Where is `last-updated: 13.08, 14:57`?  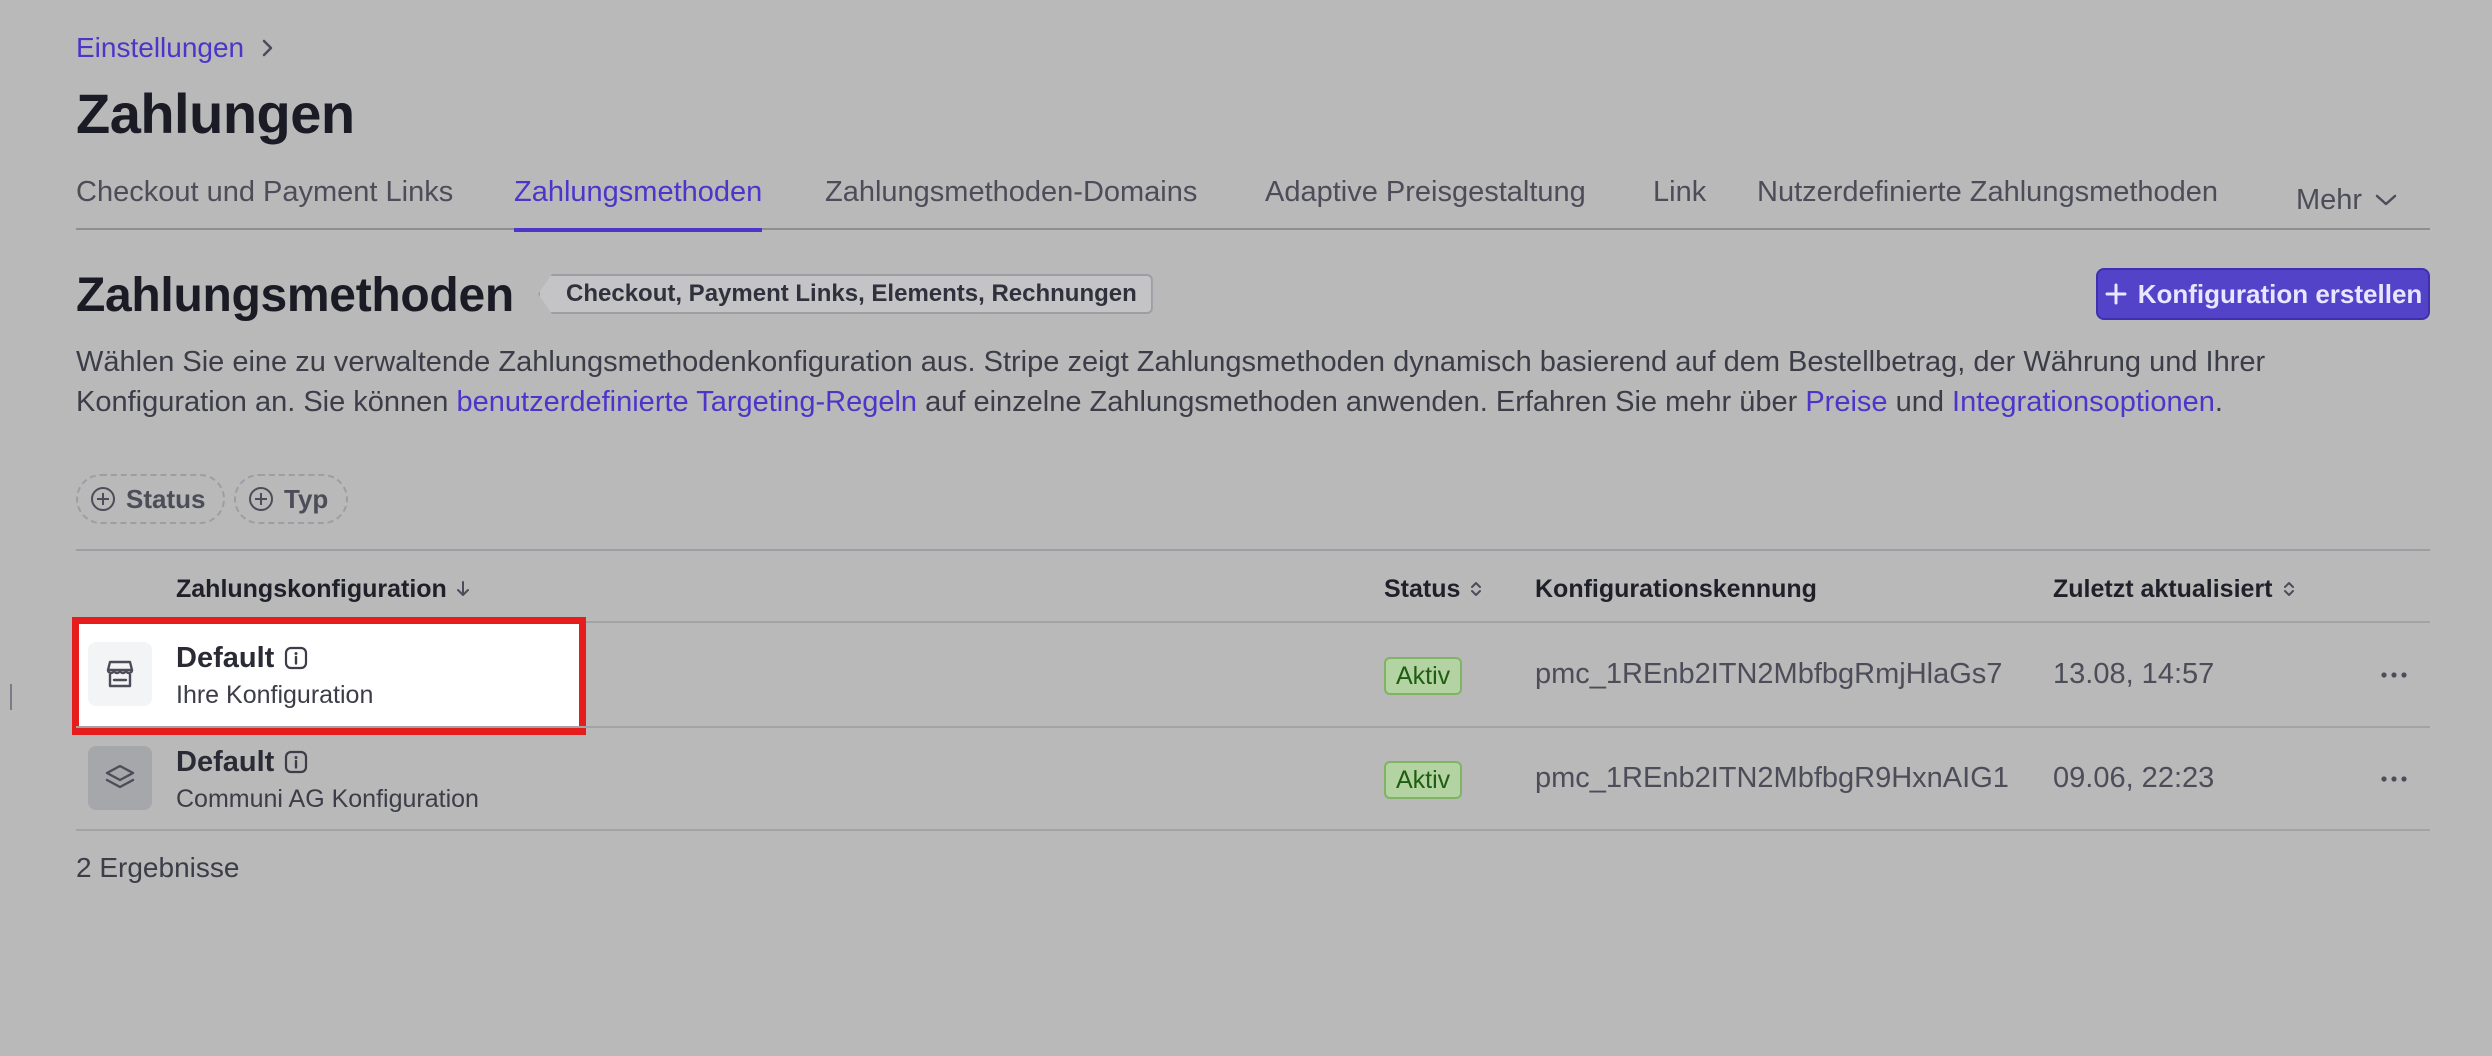
last-updated: 13.08, 14:57 is located at coordinates (2134, 674).